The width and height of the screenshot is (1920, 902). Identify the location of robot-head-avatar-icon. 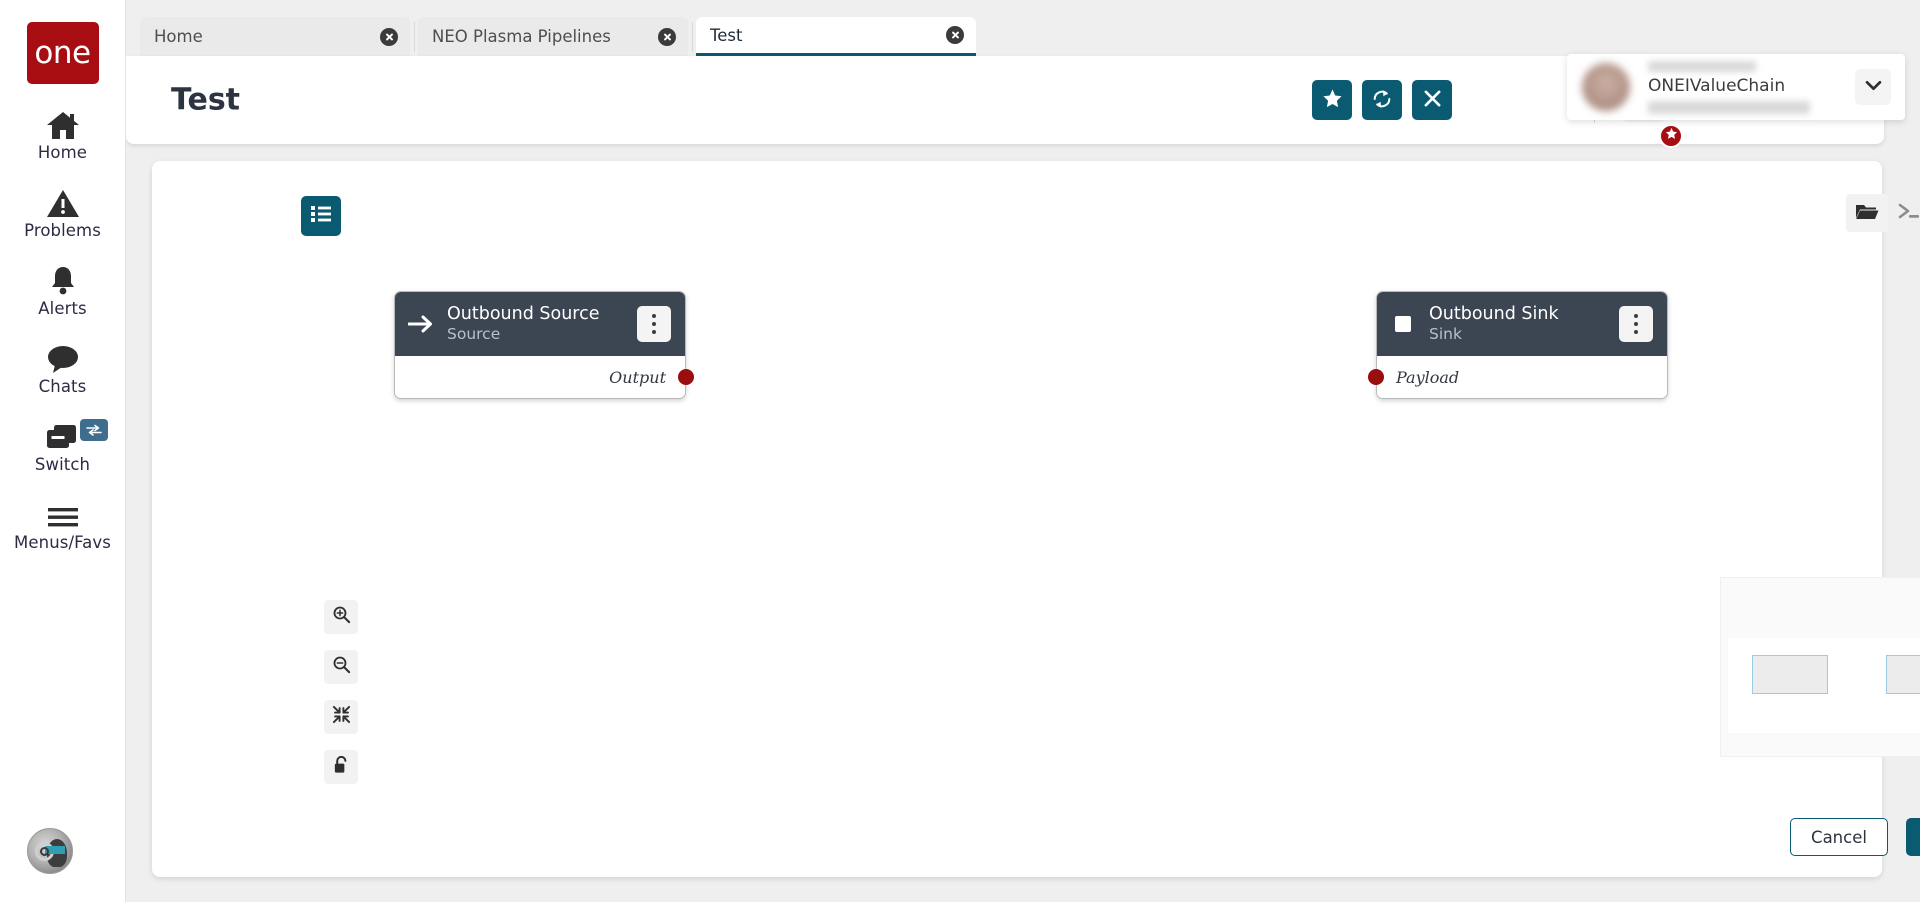
(50, 851).